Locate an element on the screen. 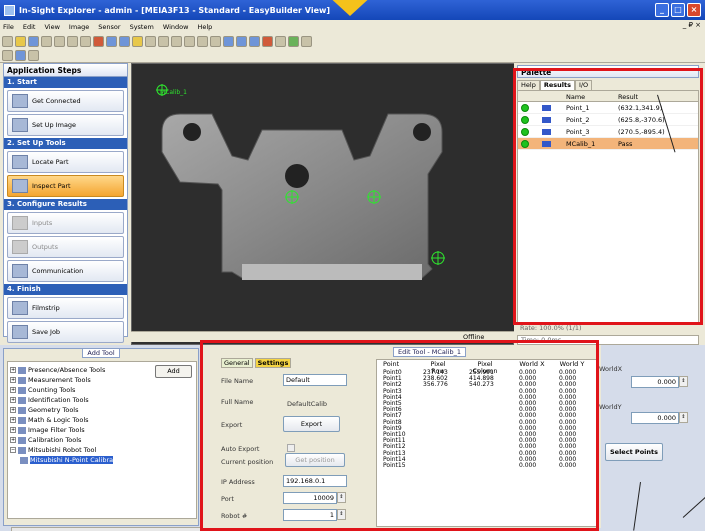  world-x-label: WorldX is located at coordinates (611, 369).